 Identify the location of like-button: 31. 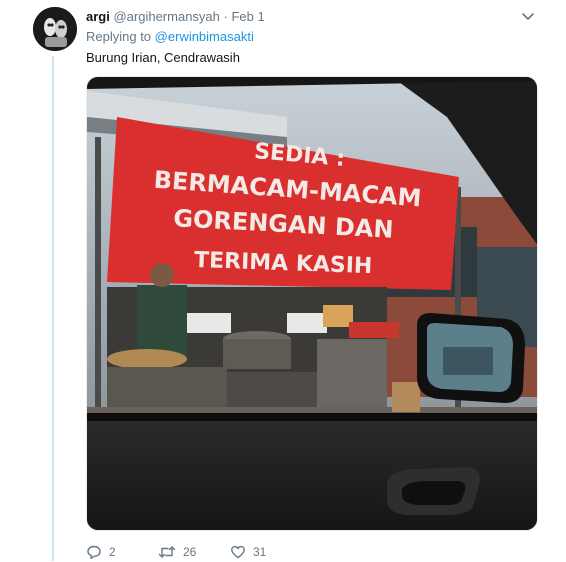
(248, 552).